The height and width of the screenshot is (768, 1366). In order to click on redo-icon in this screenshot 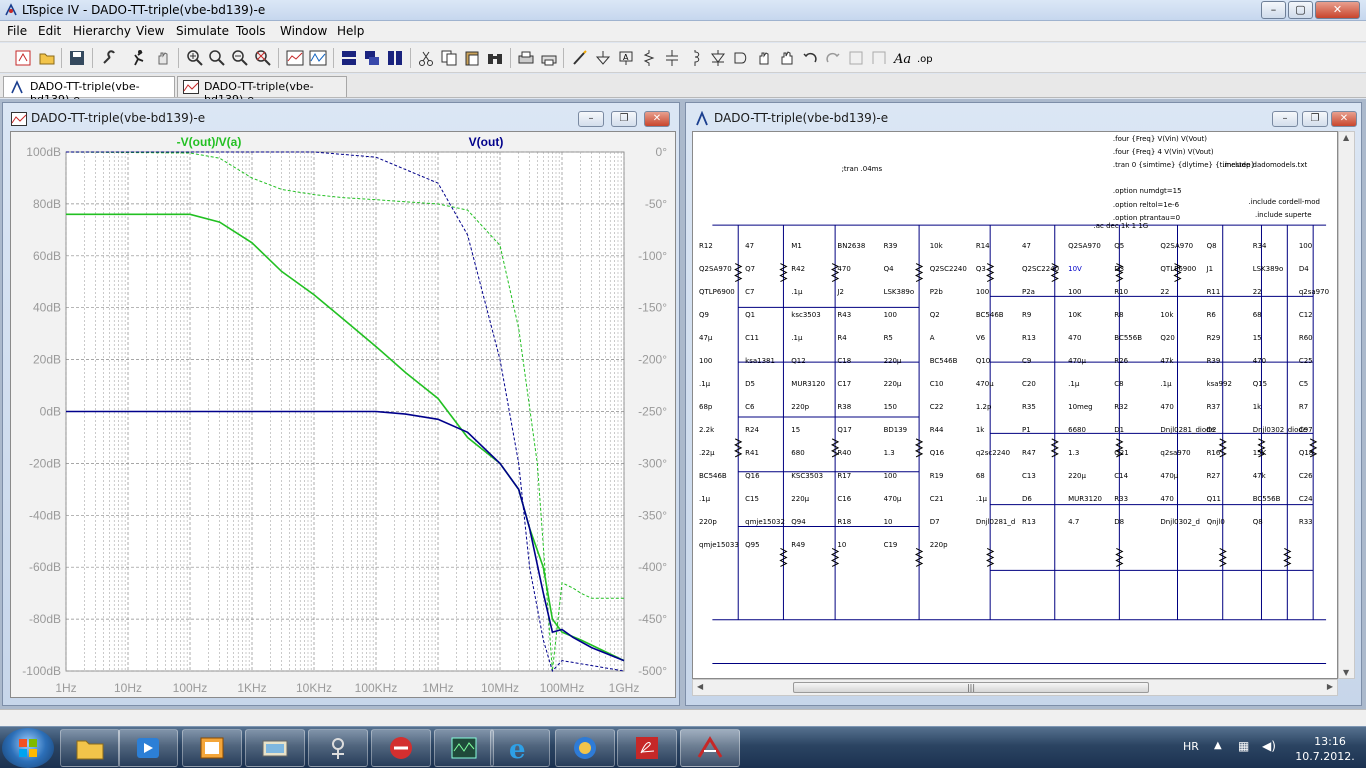, I will do `click(833, 58)`.